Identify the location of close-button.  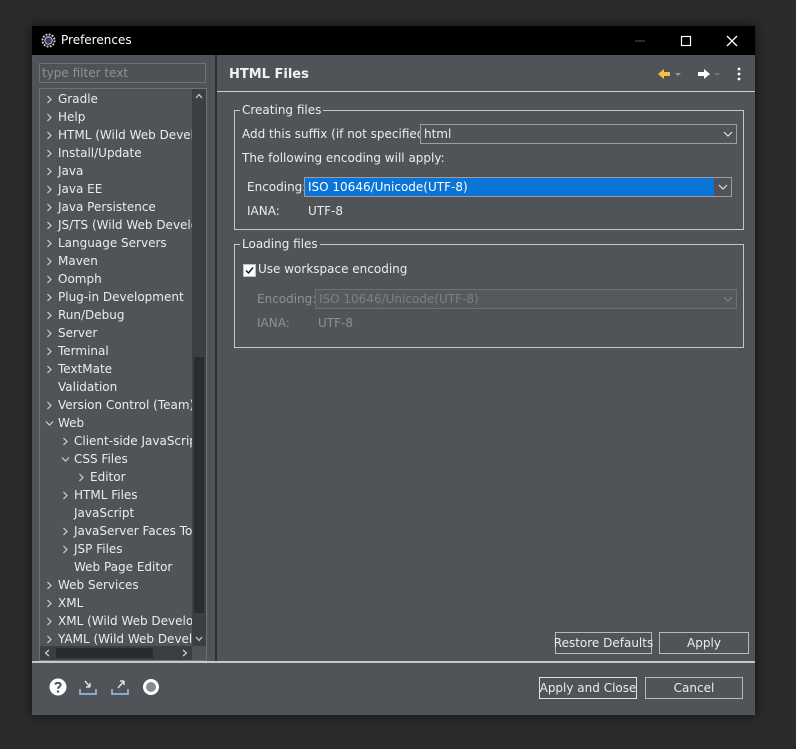
(732, 40).